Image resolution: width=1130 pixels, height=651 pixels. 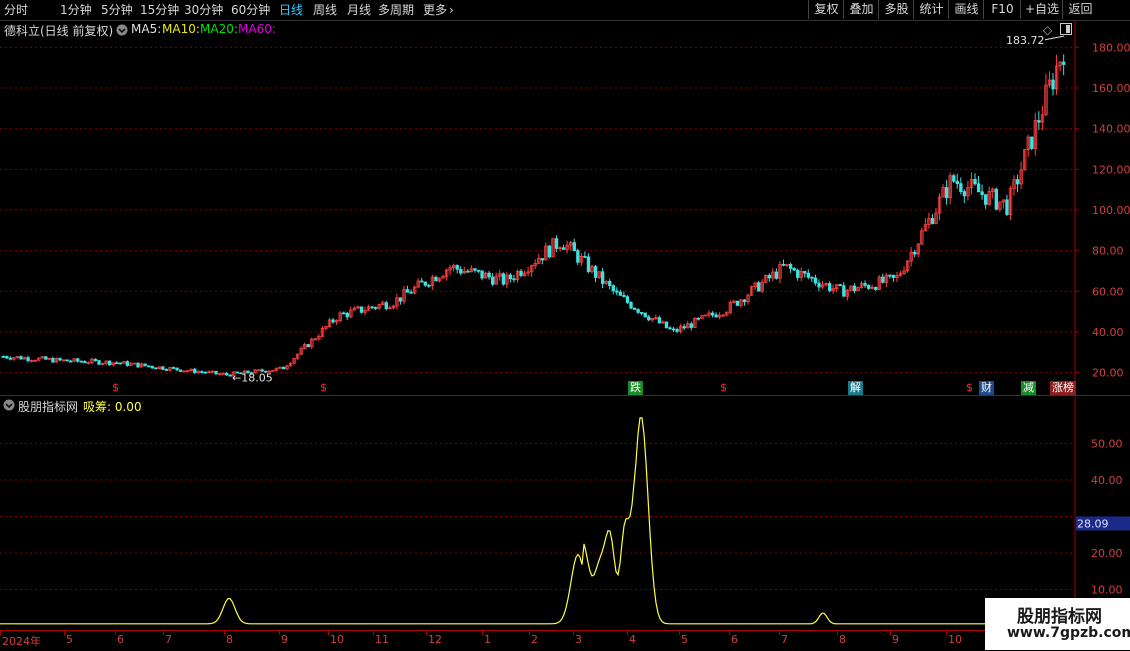 What do you see at coordinates (435, 10) in the screenshot?
I see `period-tab-10: 更多` at bounding box center [435, 10].